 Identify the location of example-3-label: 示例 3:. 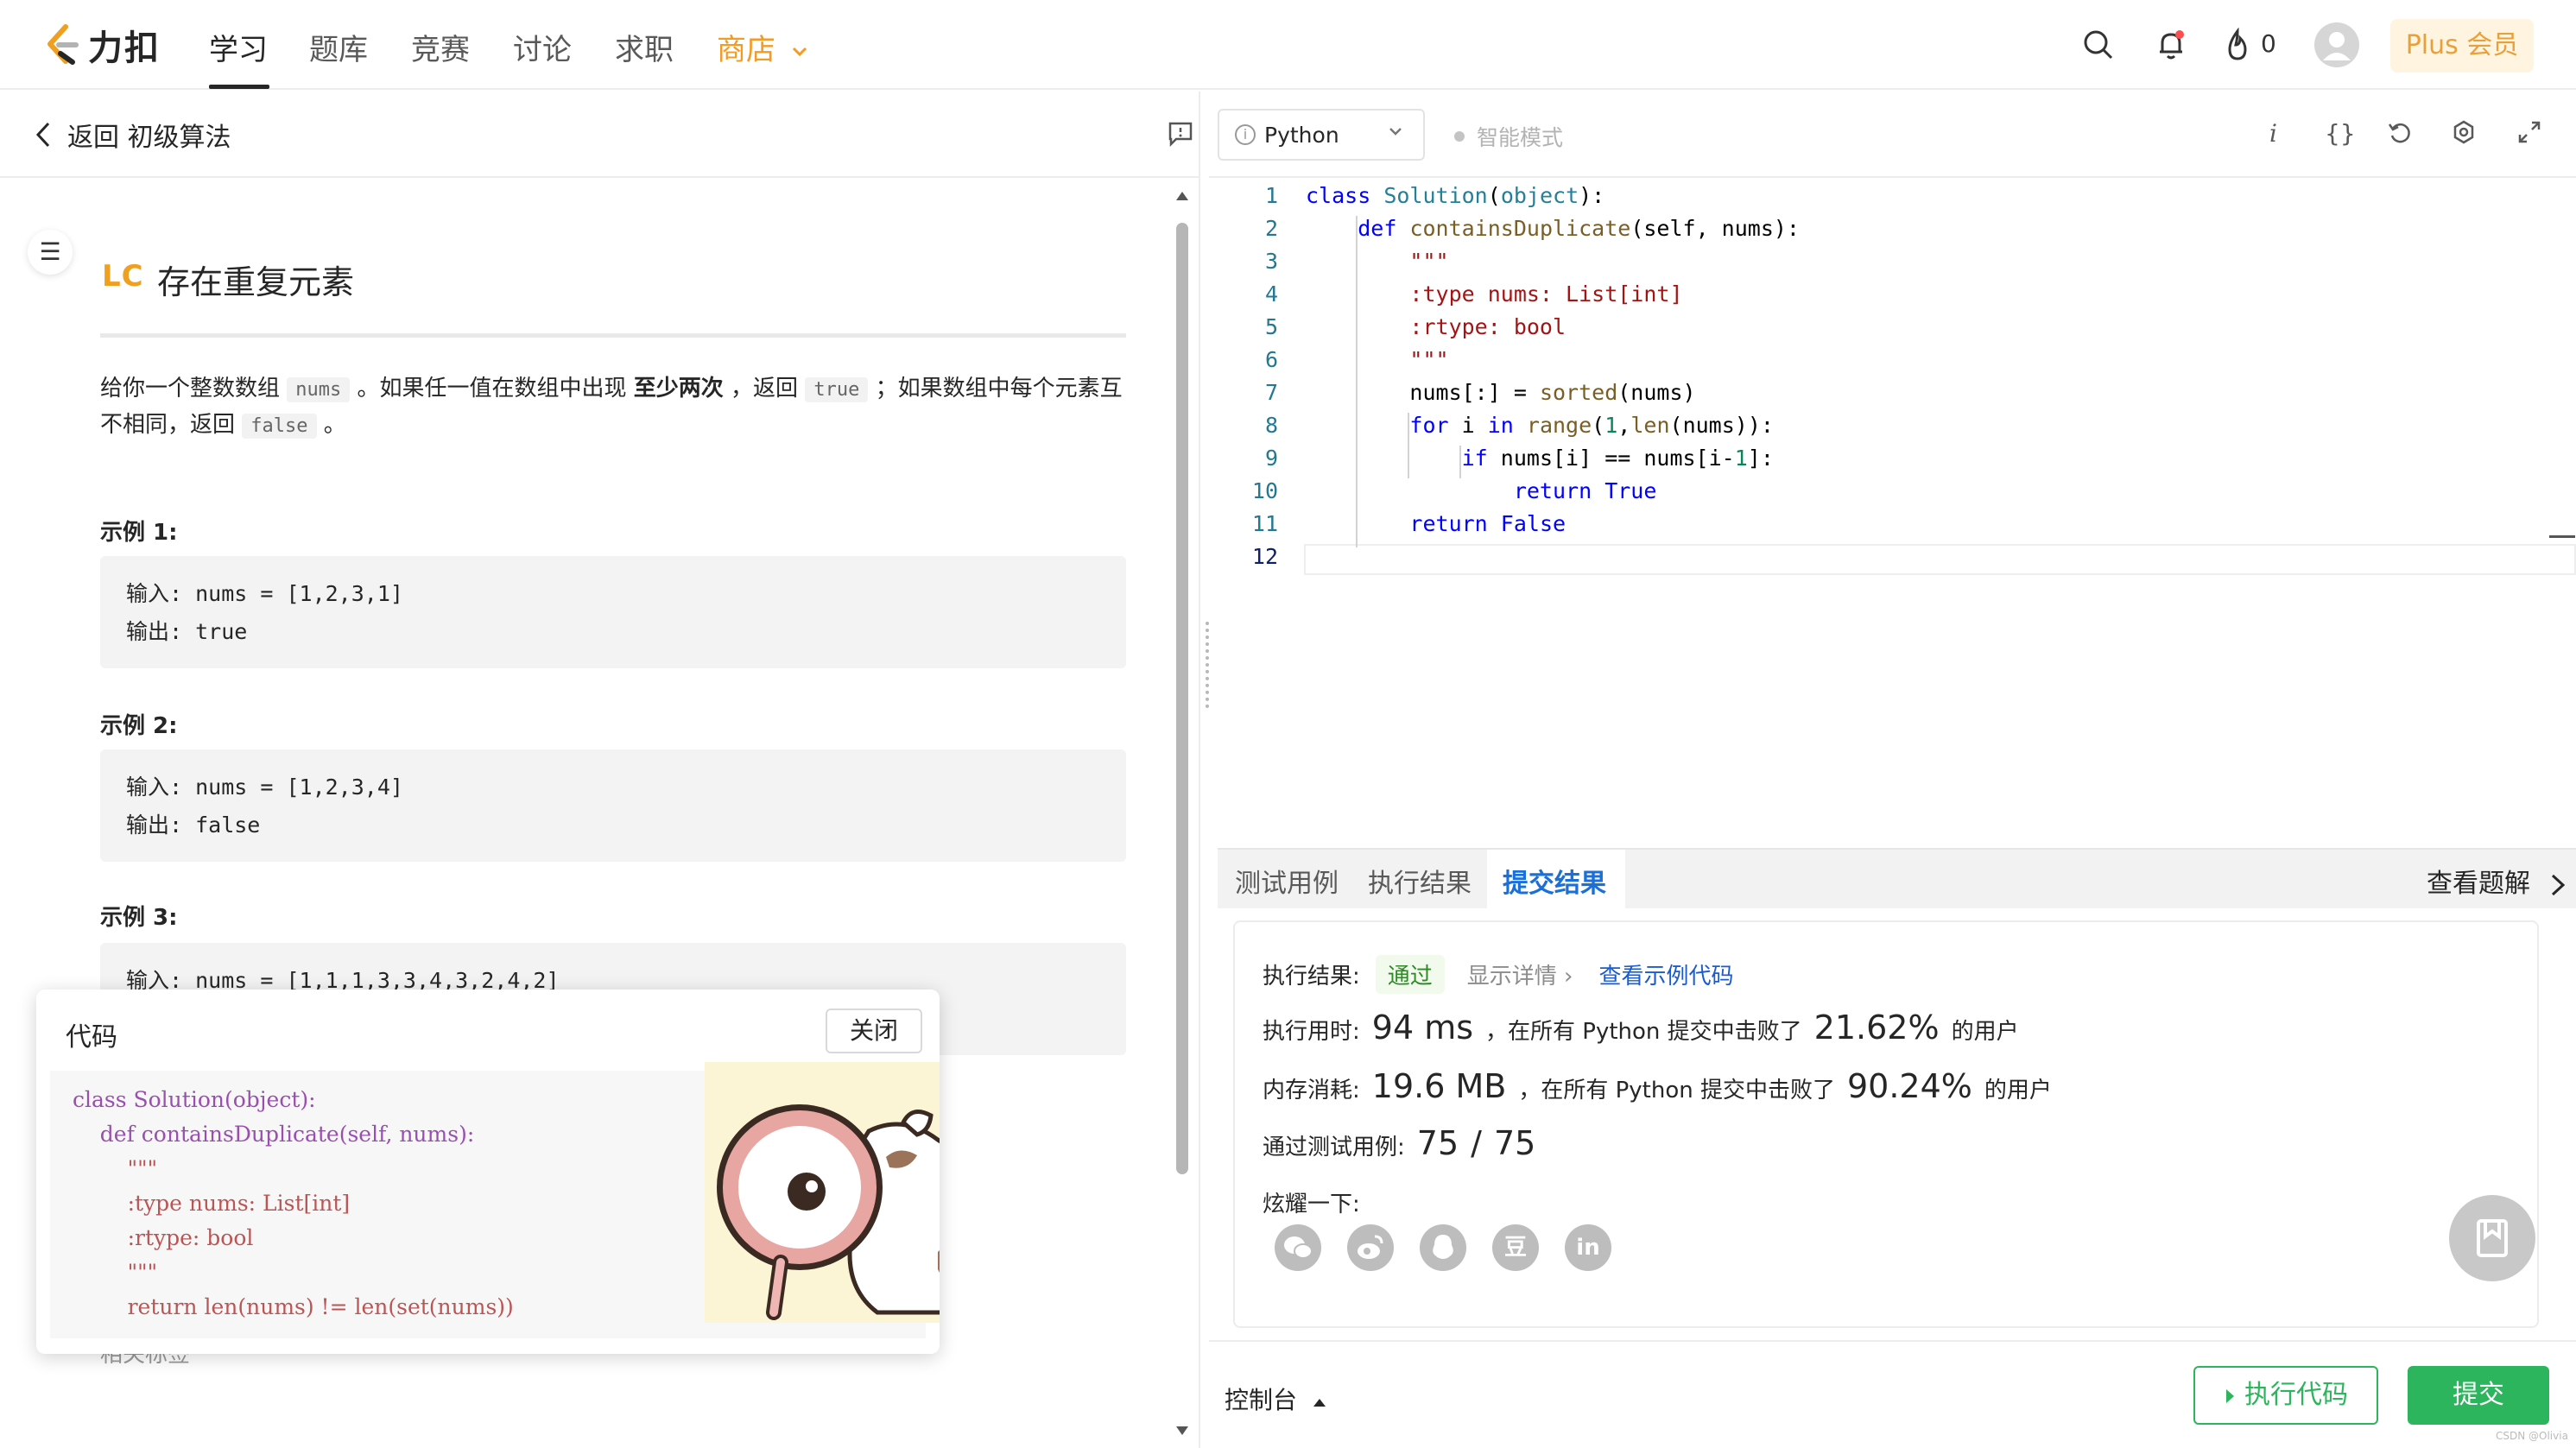
(139, 918).